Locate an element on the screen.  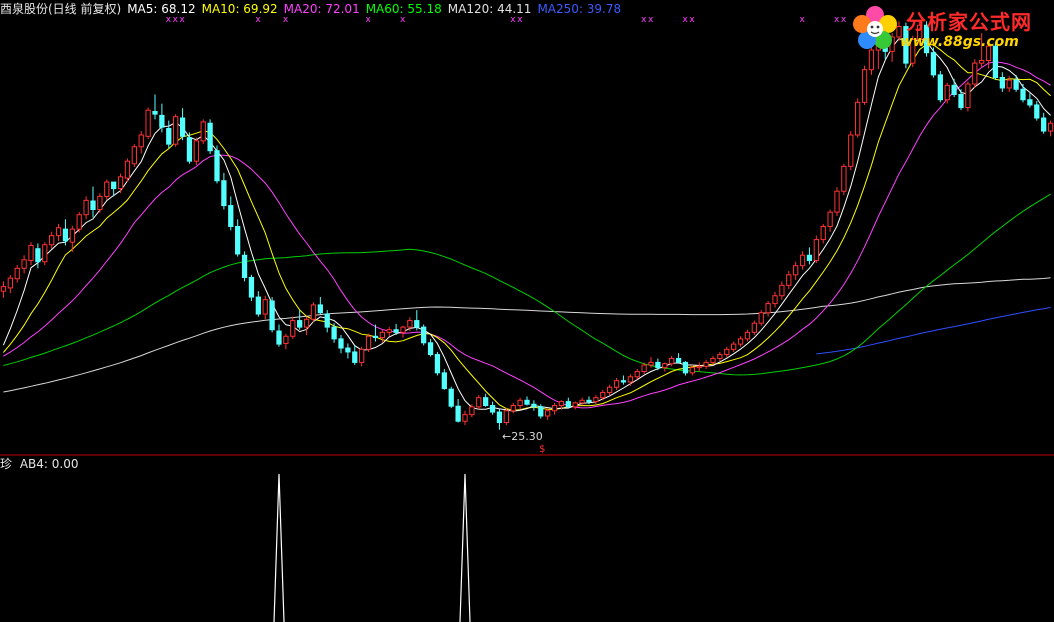
ma-label-0: MA5: 68.12 is located at coordinates (161, 9).